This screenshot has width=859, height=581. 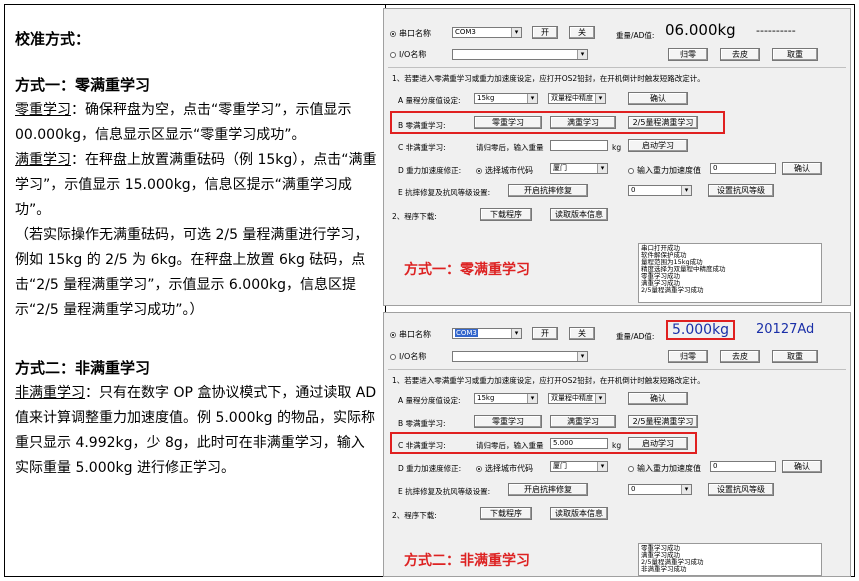 What do you see at coordinates (785, 329) in the screenshot?
I see `ad-display: 20127Ad` at bounding box center [785, 329].